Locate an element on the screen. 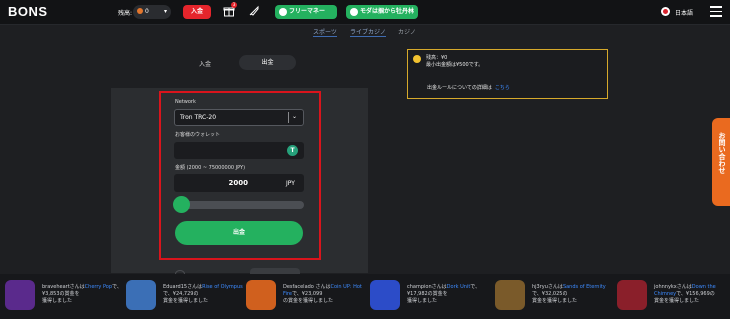 The image size is (730, 319). withdraw-tab: 出金 is located at coordinates (267, 62).